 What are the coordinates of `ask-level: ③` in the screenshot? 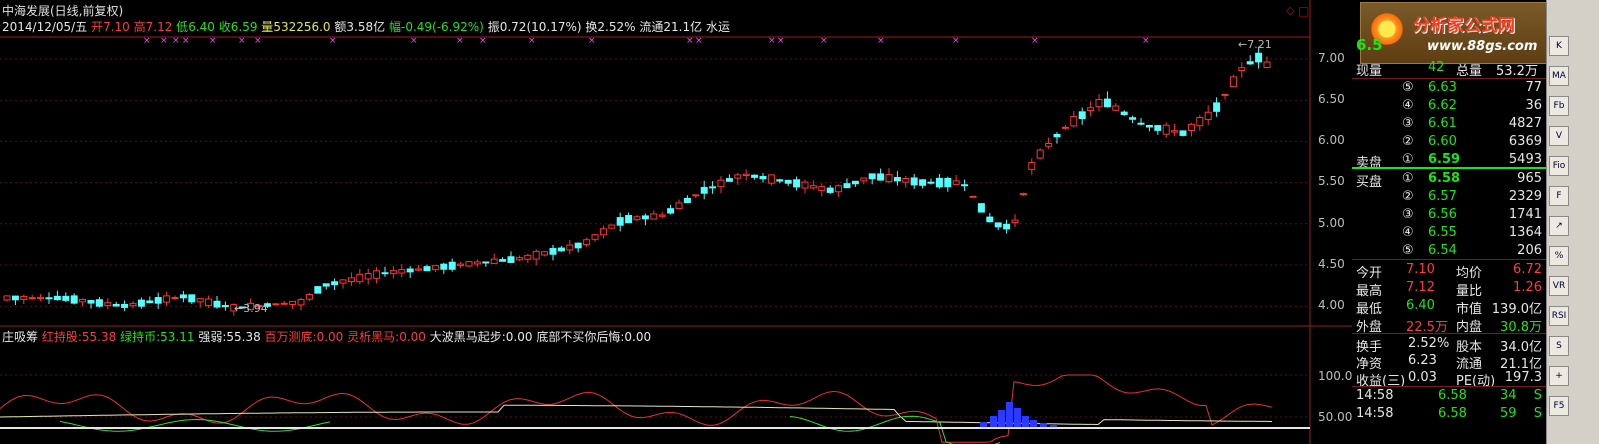 It's located at (1408, 123).